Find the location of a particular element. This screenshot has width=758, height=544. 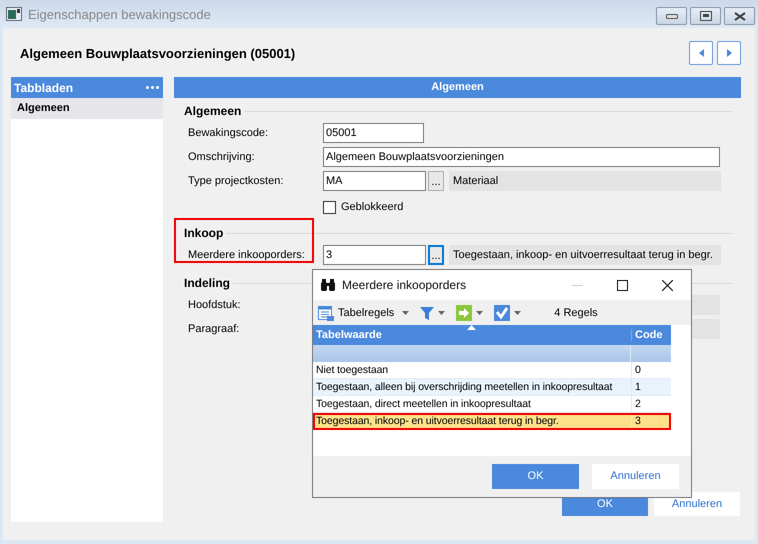

table-row: Toegestaan, inkoop- en uitvoerresultaat terug in begr. 3 is located at coordinates (492, 421).